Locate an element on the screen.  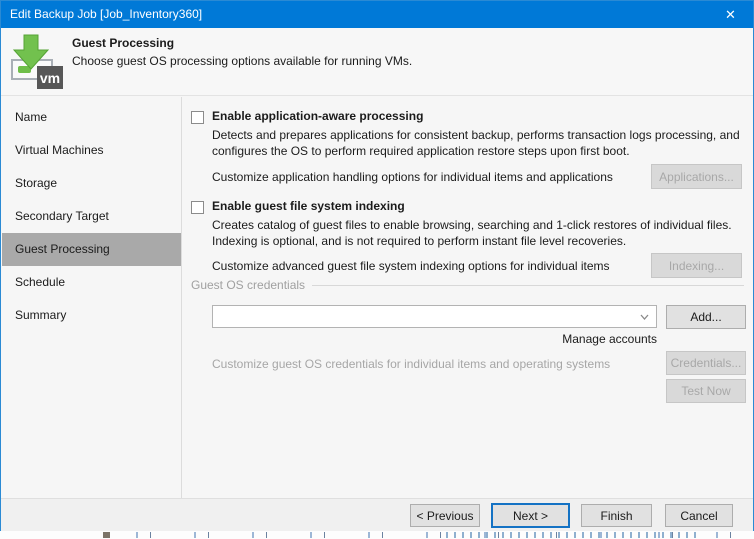
sidebar-item-secondary-target: Secondary Target is located at coordinates (91, 216).